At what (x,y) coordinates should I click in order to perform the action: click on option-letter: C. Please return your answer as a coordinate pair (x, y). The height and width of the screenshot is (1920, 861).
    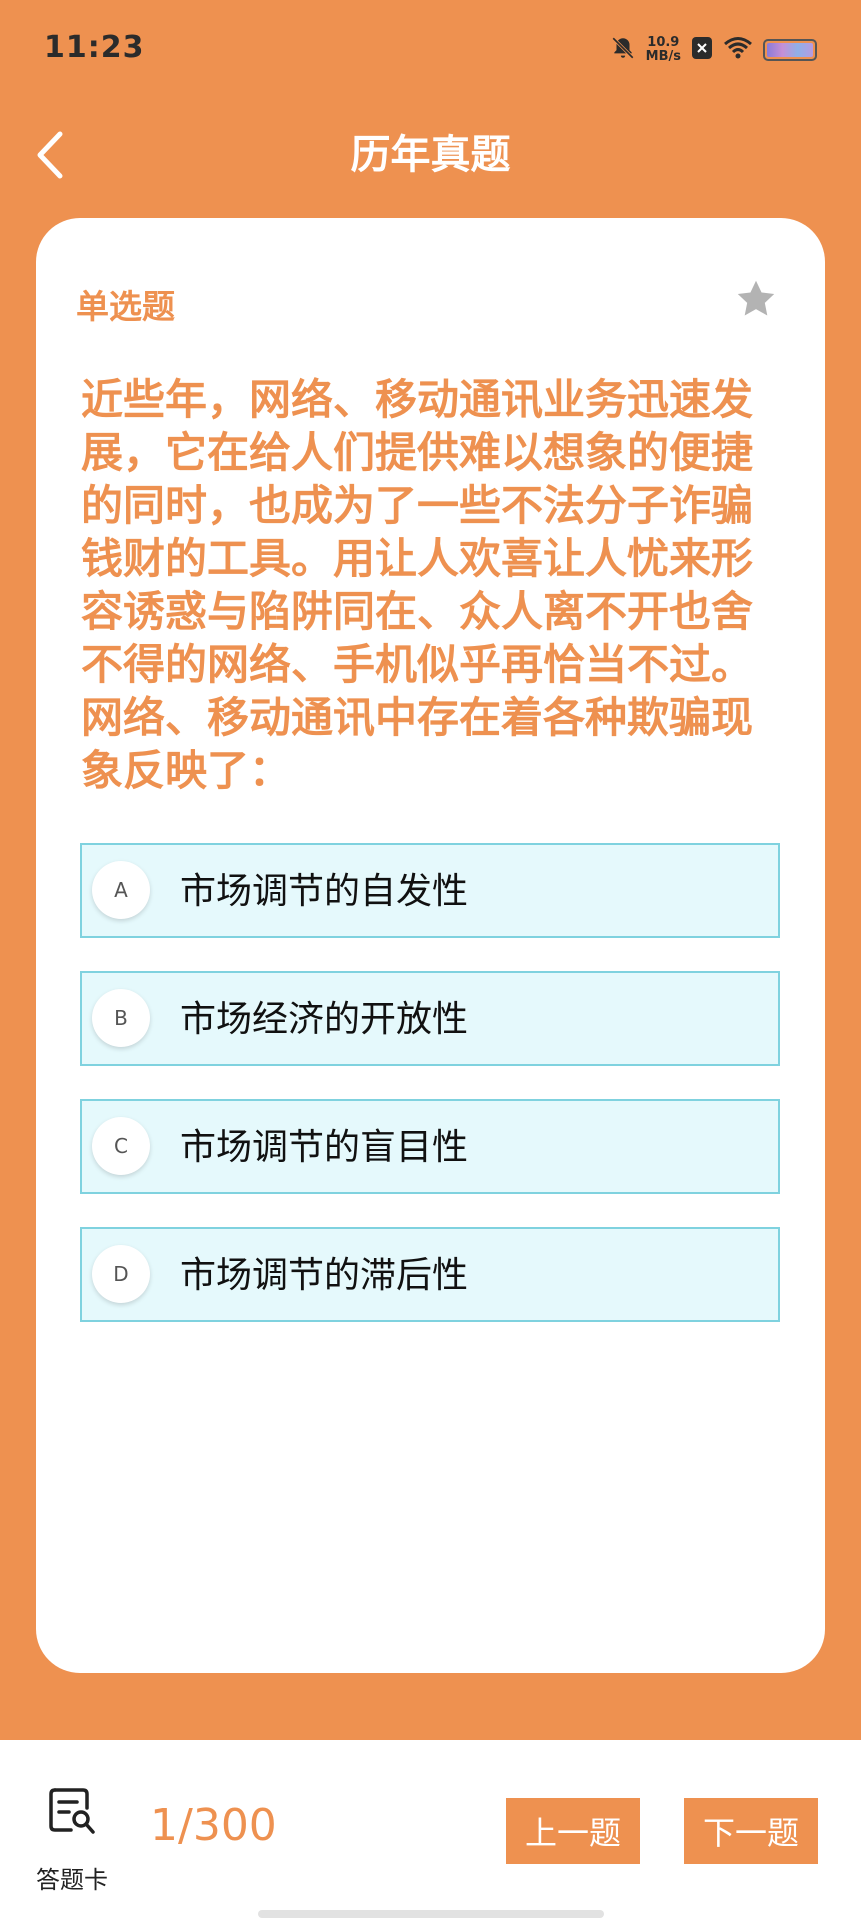
    Looking at the image, I should click on (121, 1146).